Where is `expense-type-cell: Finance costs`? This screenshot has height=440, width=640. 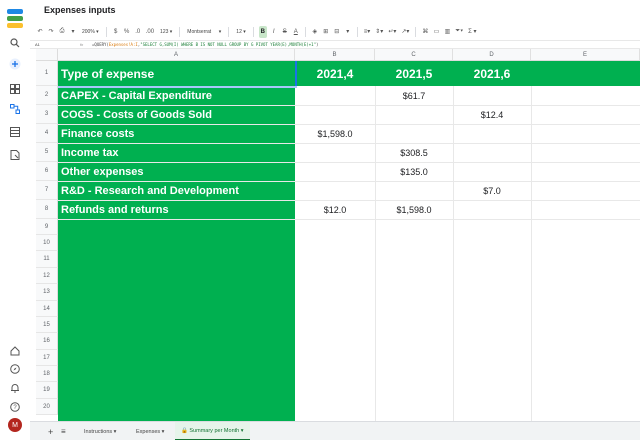 expense-type-cell: Finance costs is located at coordinates (97, 133).